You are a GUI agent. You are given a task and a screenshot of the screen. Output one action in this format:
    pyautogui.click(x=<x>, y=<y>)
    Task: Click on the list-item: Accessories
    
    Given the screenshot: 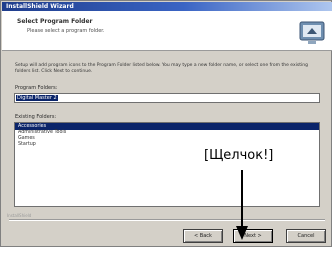 What is the action you would take?
    pyautogui.click(x=167, y=126)
    